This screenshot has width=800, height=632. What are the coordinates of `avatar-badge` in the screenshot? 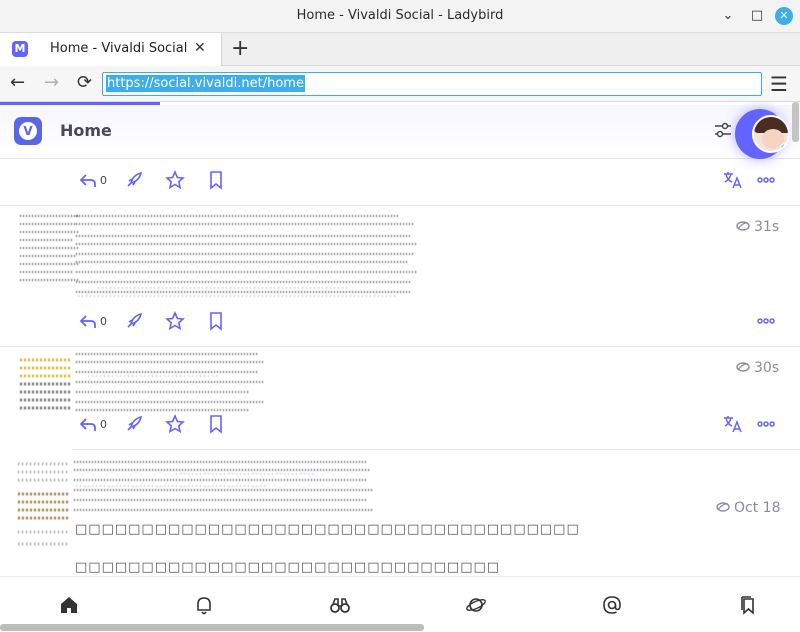 It's located at (784, 147).